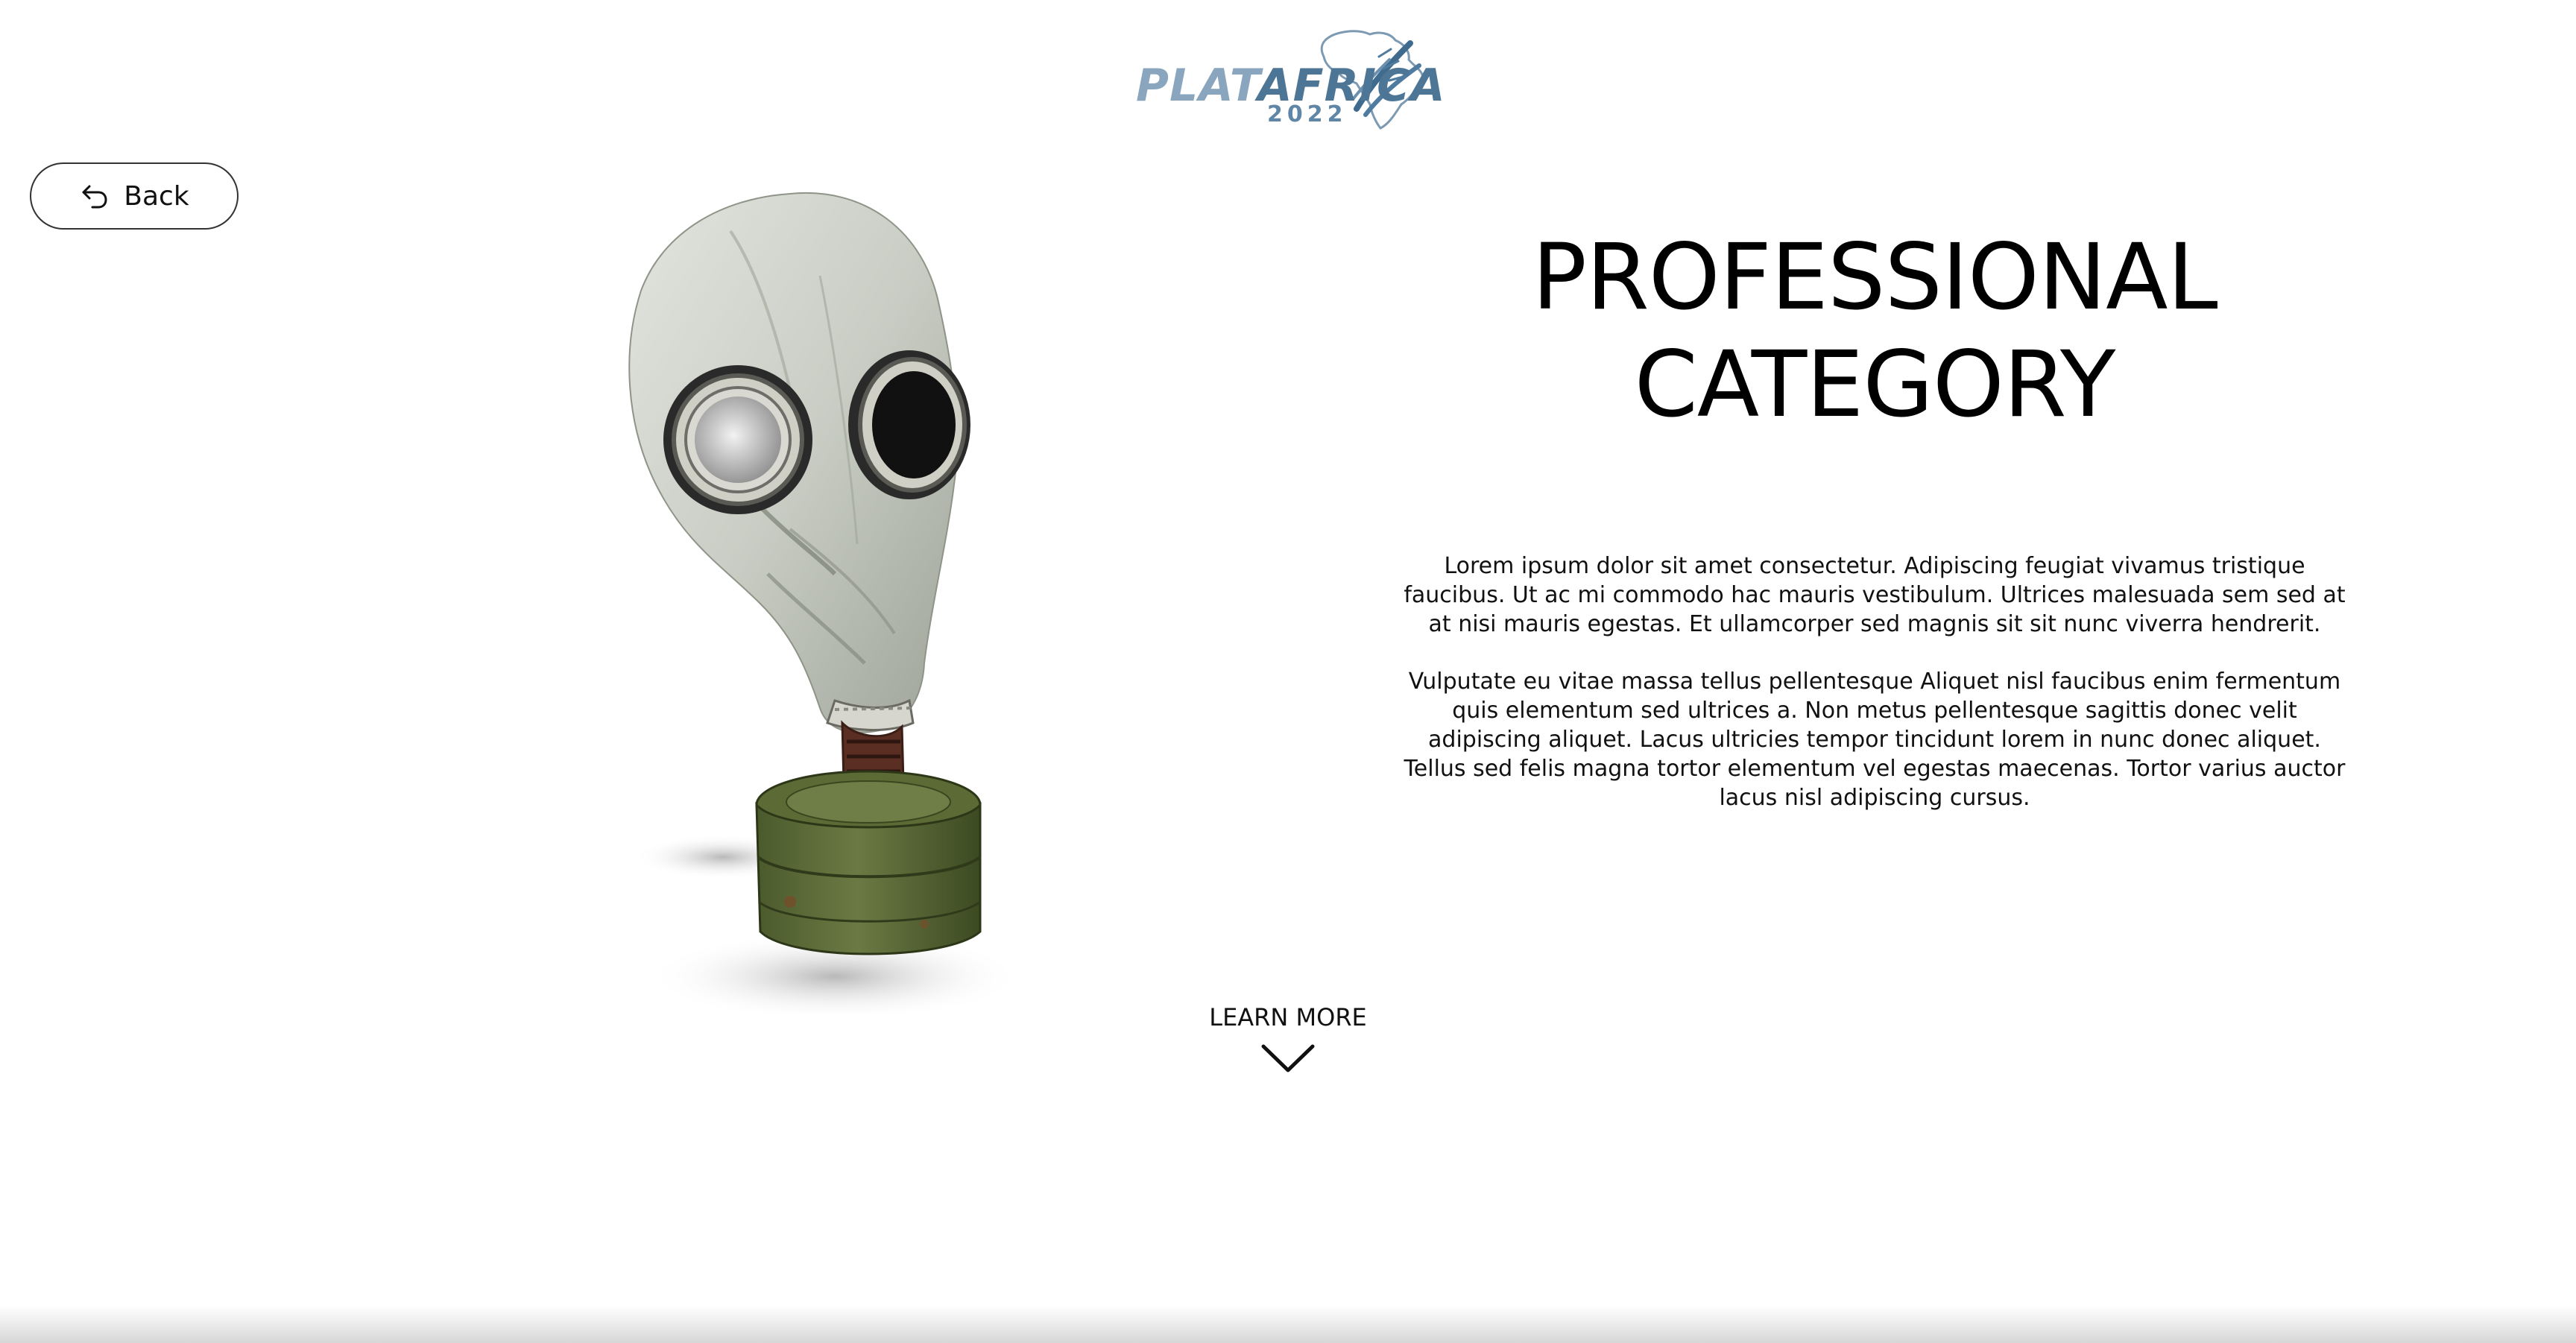 This screenshot has width=2576, height=1343. I want to click on learn-more-label: LEARN MORE, so click(1288, 1017).